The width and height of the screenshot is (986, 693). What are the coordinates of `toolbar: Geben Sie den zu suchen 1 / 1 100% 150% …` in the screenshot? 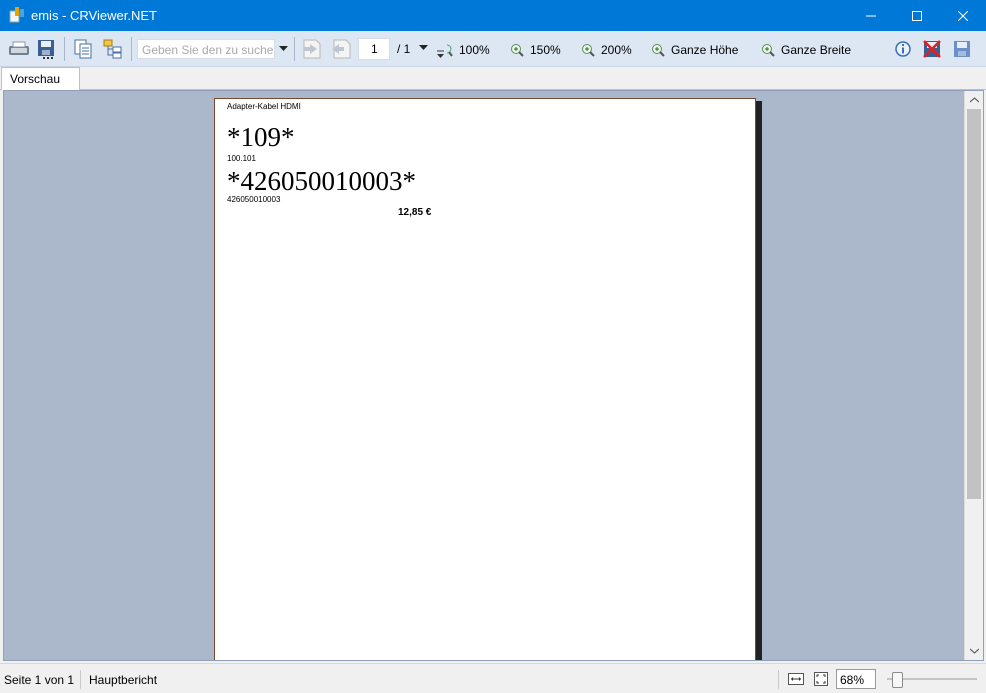 It's located at (493, 49).